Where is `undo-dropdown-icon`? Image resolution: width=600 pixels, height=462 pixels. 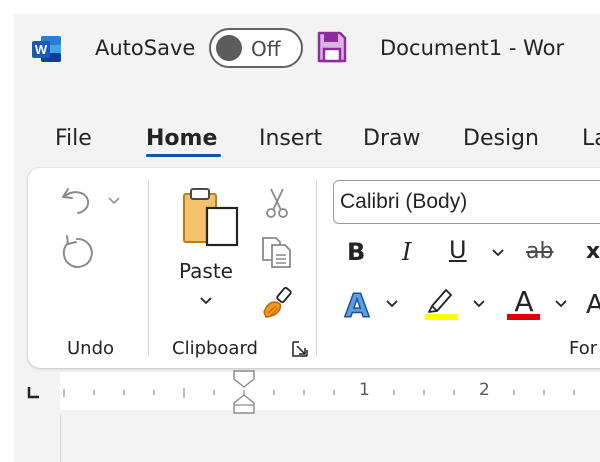 undo-dropdown-icon is located at coordinates (114, 201).